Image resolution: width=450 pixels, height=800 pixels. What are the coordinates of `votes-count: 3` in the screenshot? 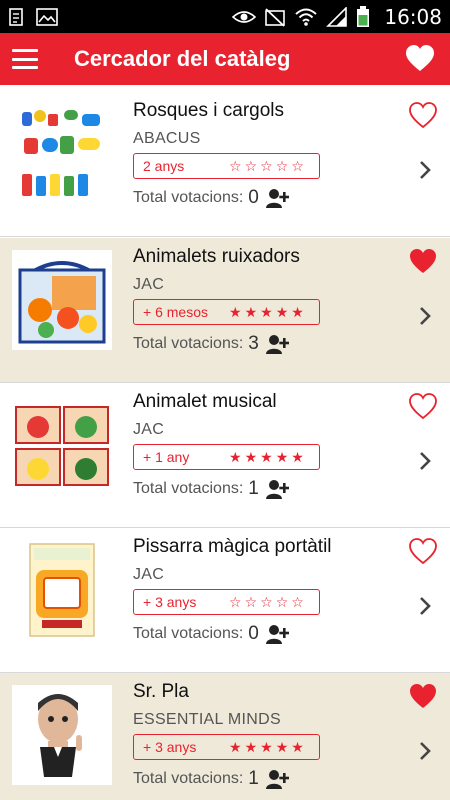 It's located at (253, 343).